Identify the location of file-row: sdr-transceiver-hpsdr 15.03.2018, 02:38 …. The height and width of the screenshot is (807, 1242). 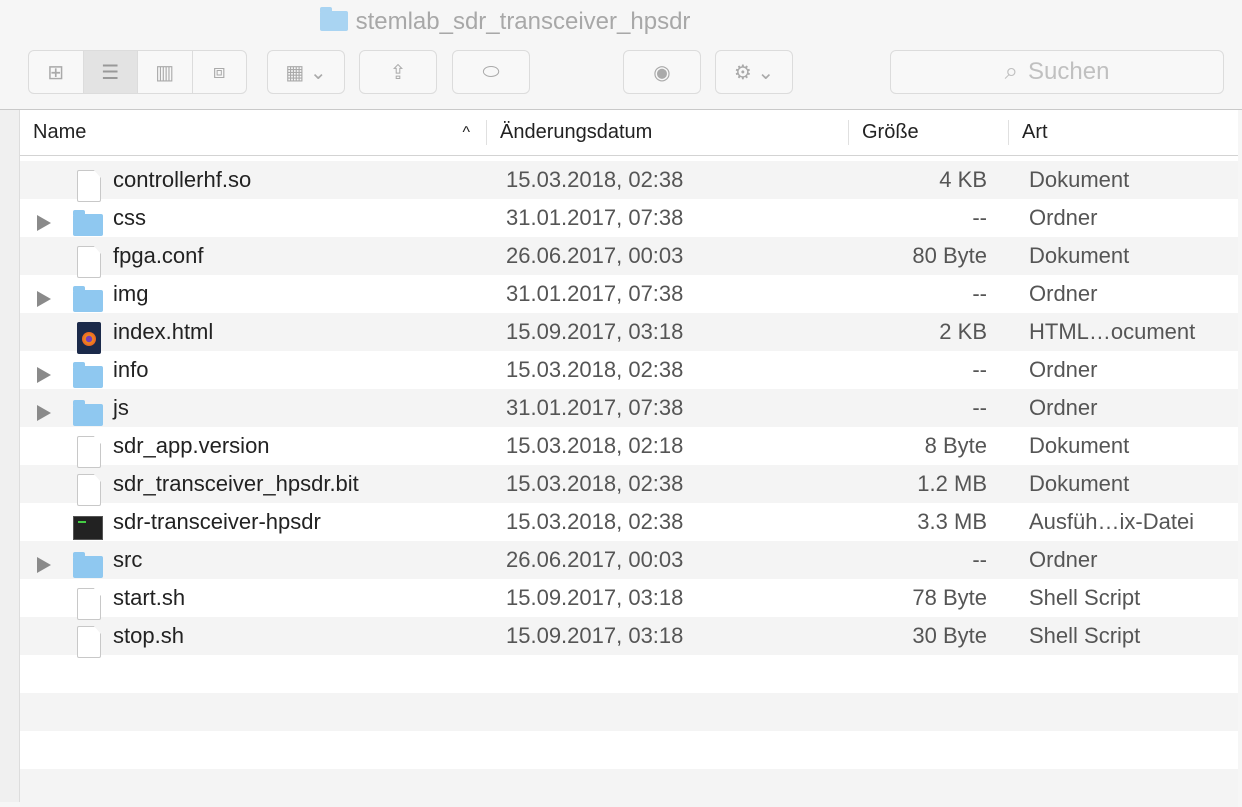
(629, 522).